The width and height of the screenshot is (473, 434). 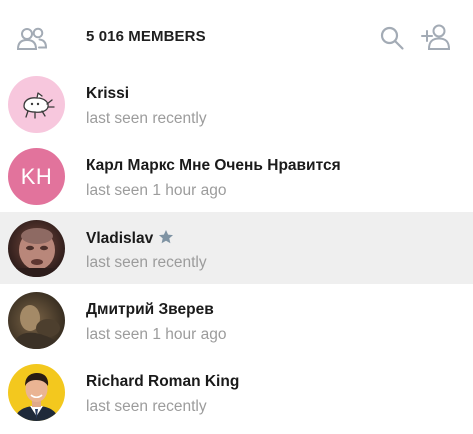 I want to click on star-icon, so click(x=166, y=237).